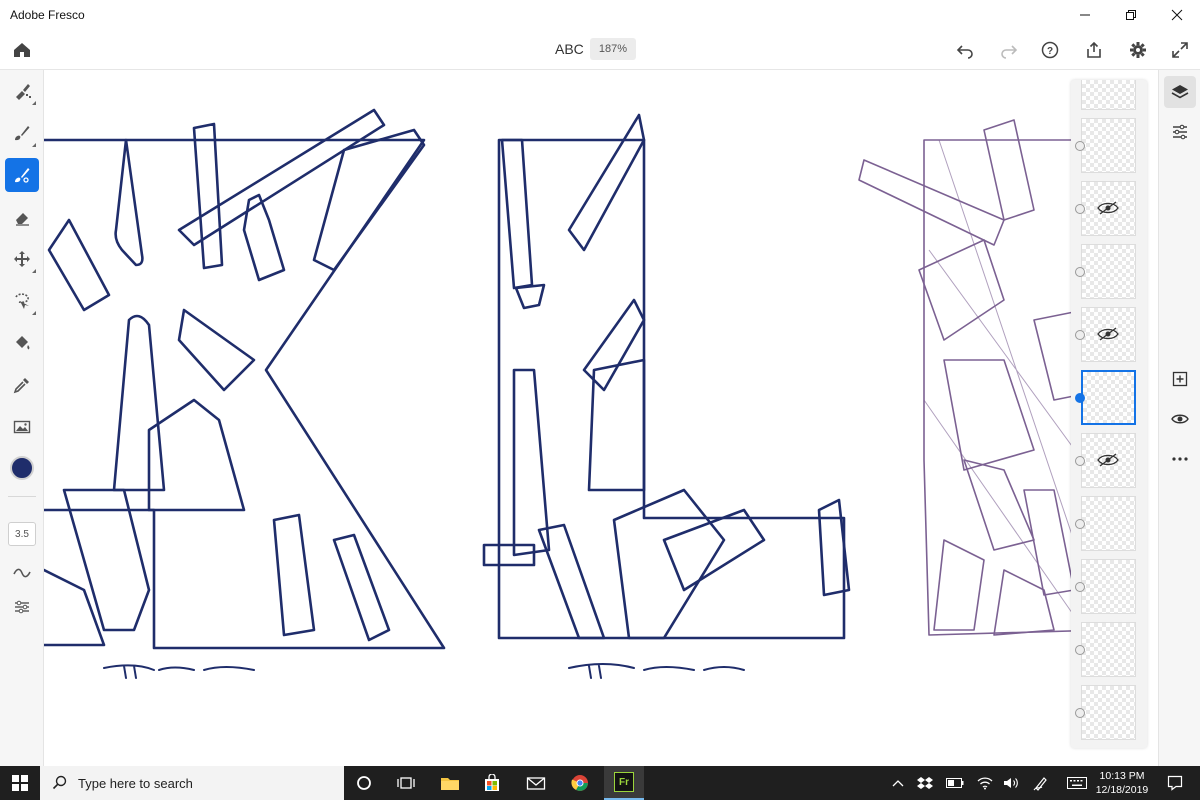 This screenshot has height=800, width=1200. I want to click on fill-tool, so click(22, 343).